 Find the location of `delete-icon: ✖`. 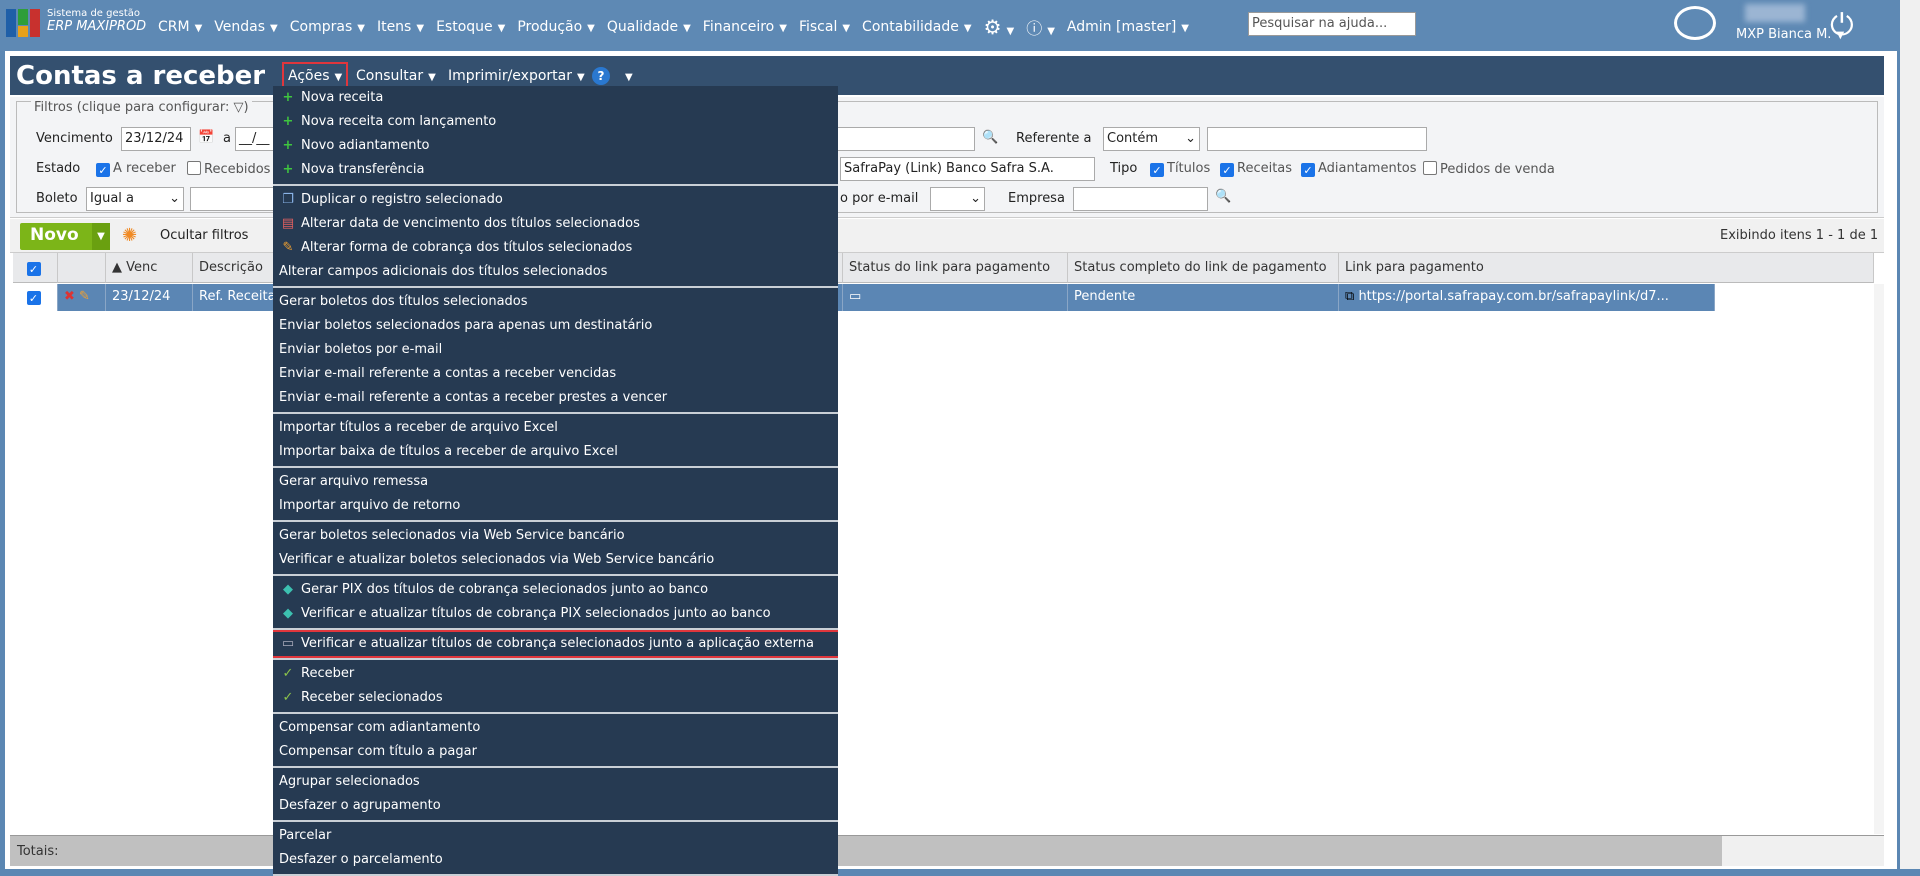

delete-icon: ✖ is located at coordinates (69, 296).